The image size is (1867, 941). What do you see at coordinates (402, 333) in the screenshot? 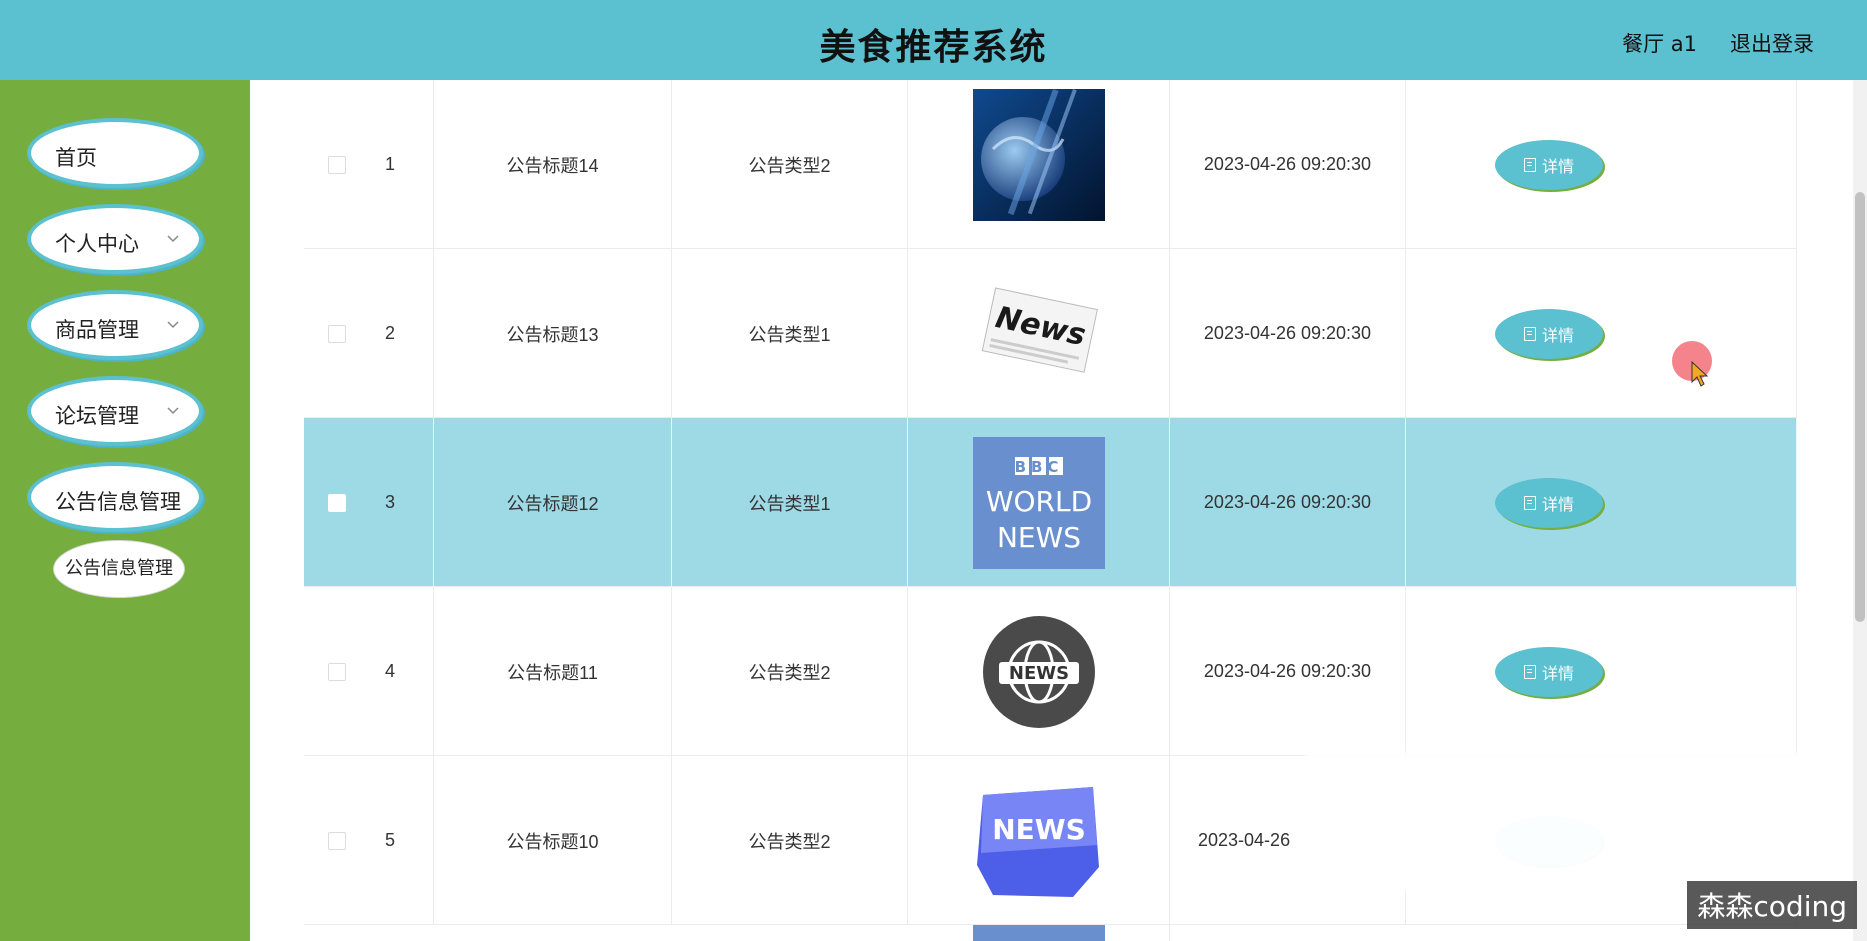
I see `row-index: 2` at bounding box center [402, 333].